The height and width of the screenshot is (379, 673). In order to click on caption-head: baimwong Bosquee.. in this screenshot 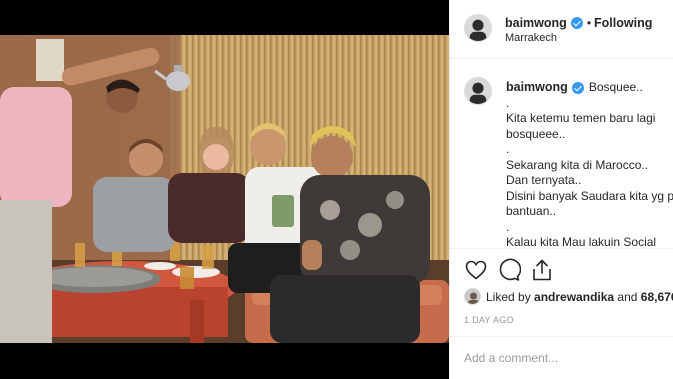, I will do `click(589, 88)`.